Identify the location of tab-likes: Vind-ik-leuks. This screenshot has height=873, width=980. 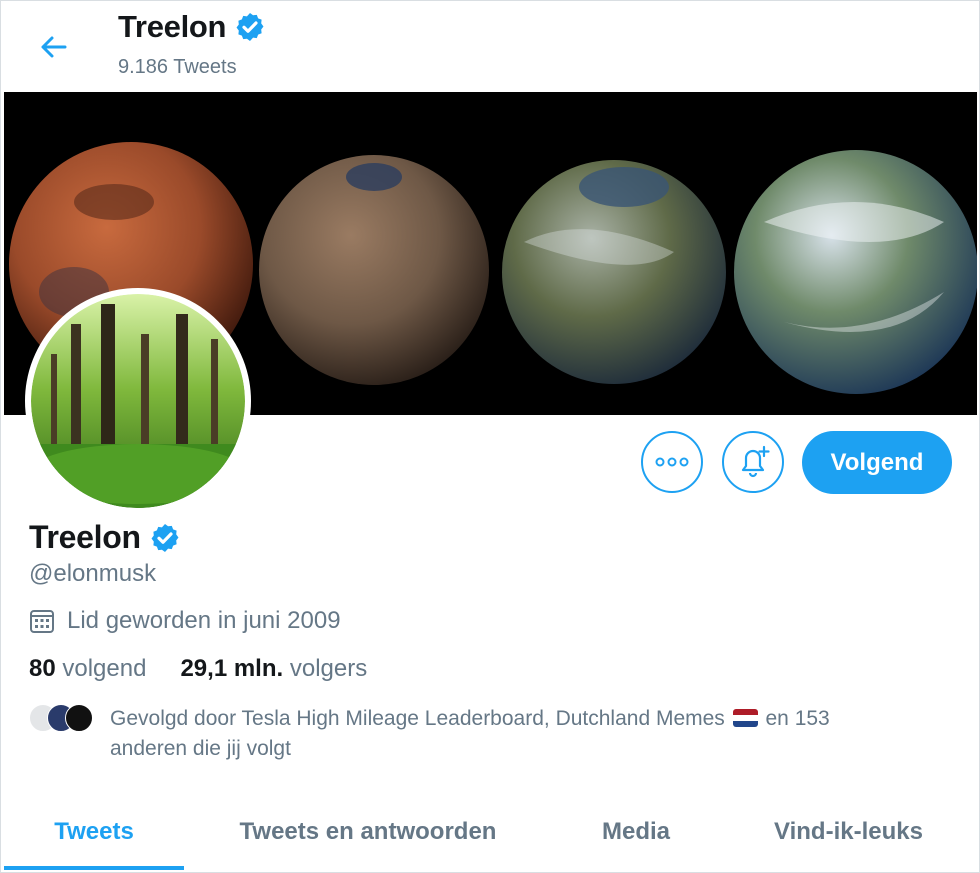
(848, 831).